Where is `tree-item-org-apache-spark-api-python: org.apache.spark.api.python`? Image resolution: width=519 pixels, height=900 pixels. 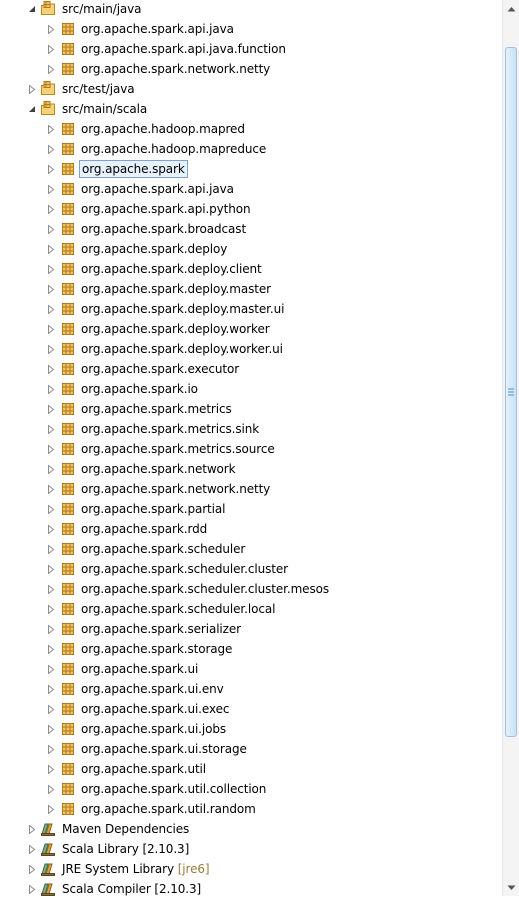 tree-item-org-apache-spark-api-python: org.apache.spark.api.python is located at coordinates (250, 209).